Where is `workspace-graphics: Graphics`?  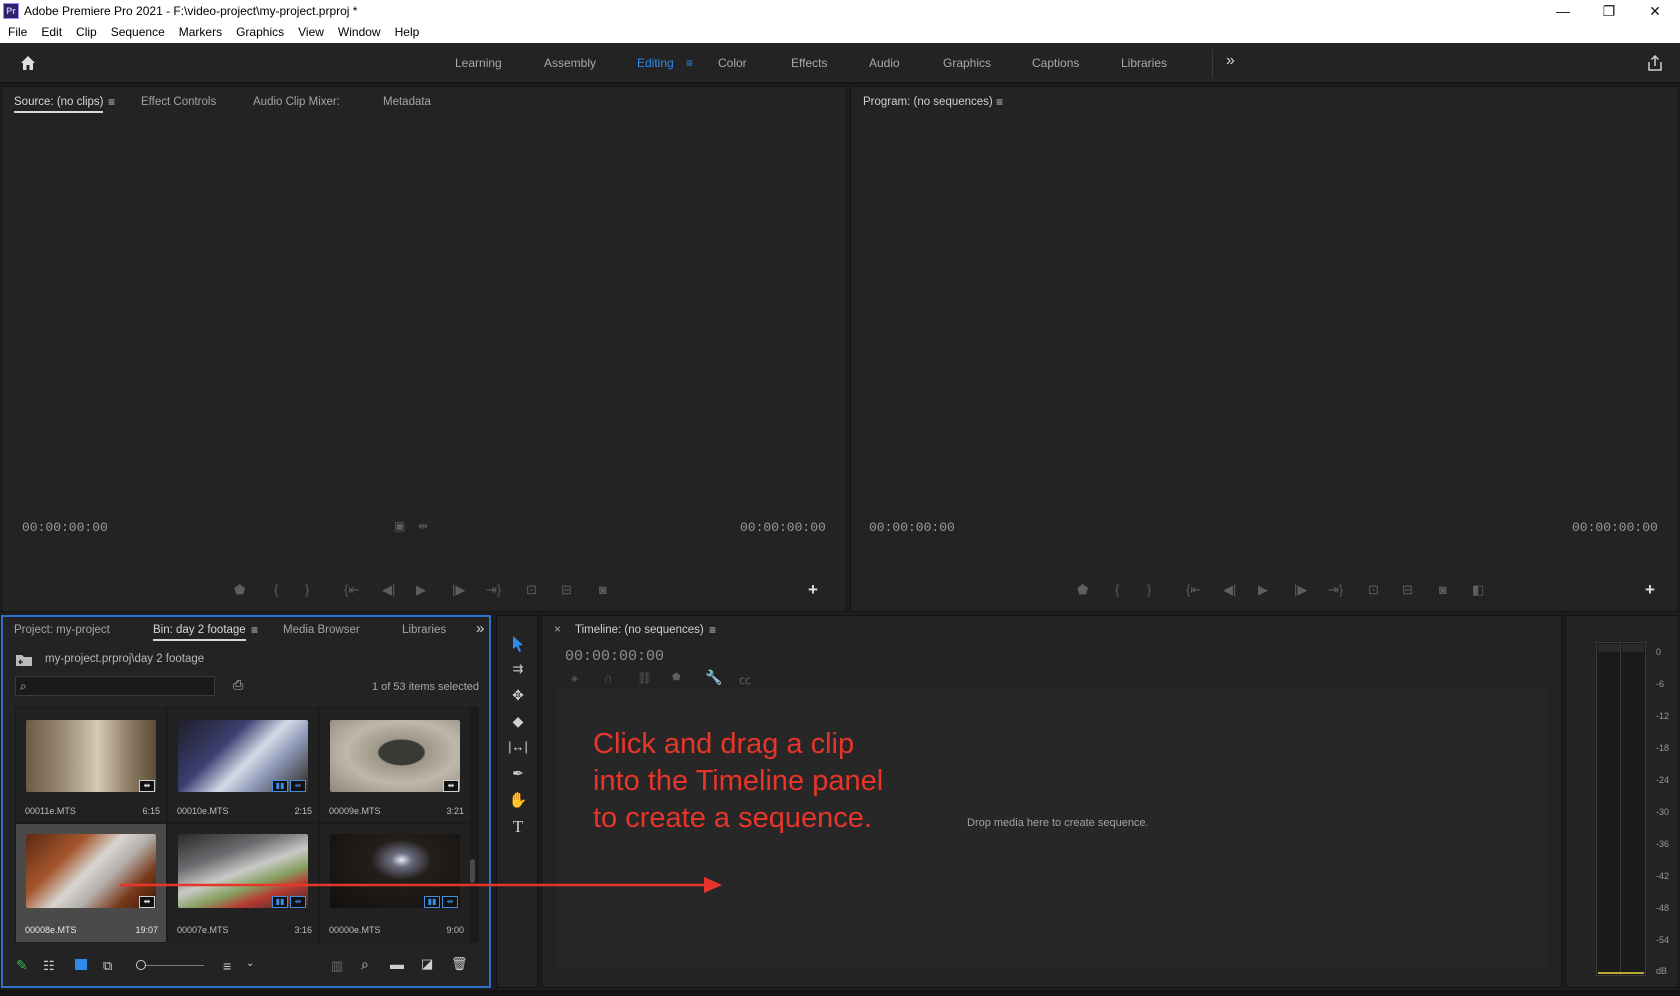 workspace-graphics: Graphics is located at coordinates (967, 63).